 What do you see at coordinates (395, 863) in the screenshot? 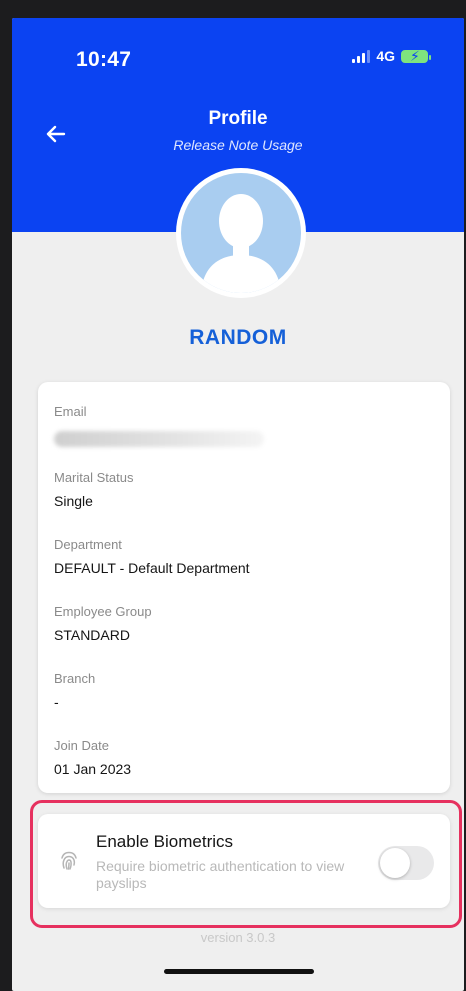
I see `toggle-knob` at bounding box center [395, 863].